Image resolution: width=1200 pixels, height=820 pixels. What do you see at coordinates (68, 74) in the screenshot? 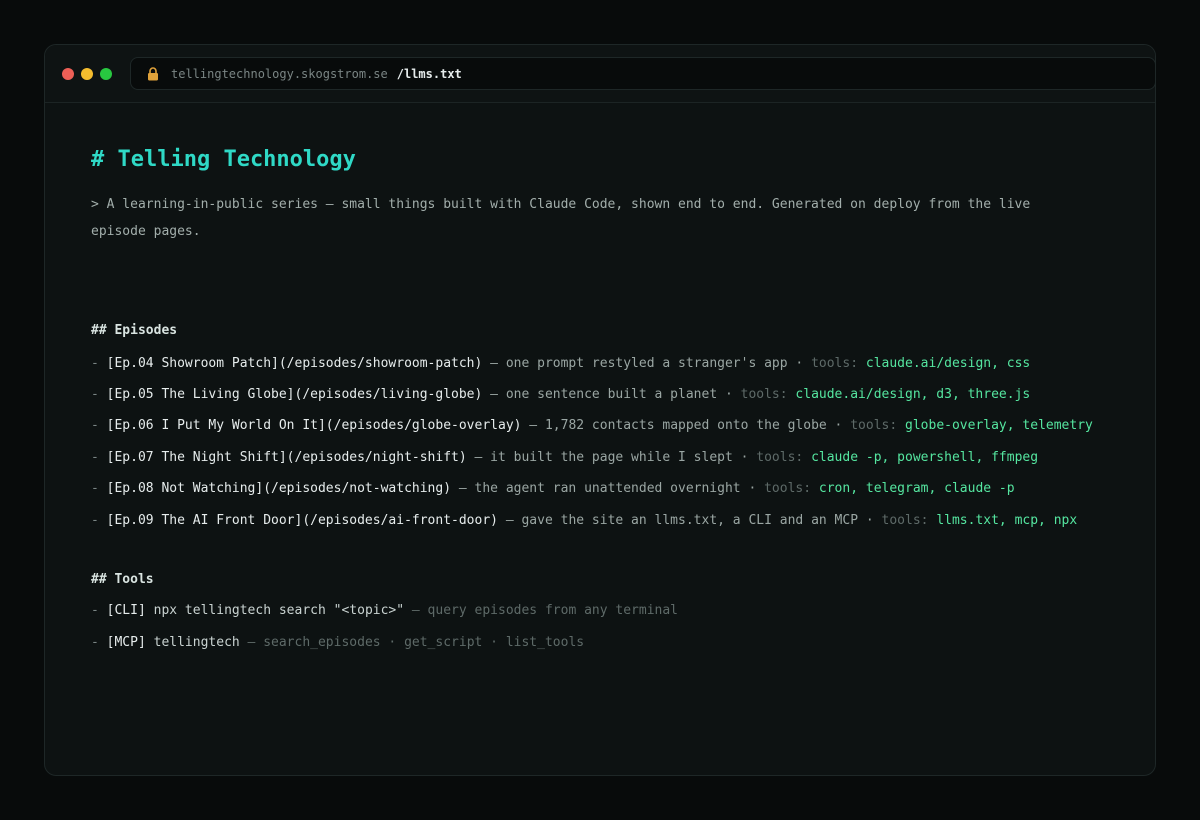
I see `close-window-button` at bounding box center [68, 74].